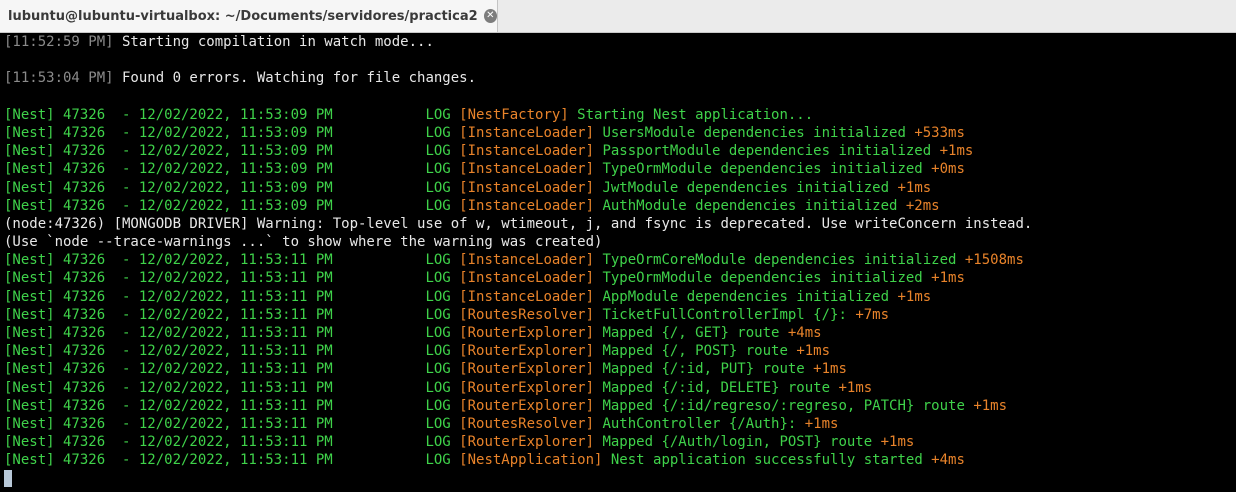 The height and width of the screenshot is (492, 1236). Describe the element at coordinates (935, 132) in the screenshot. I see `log-duration: +533ms` at that location.